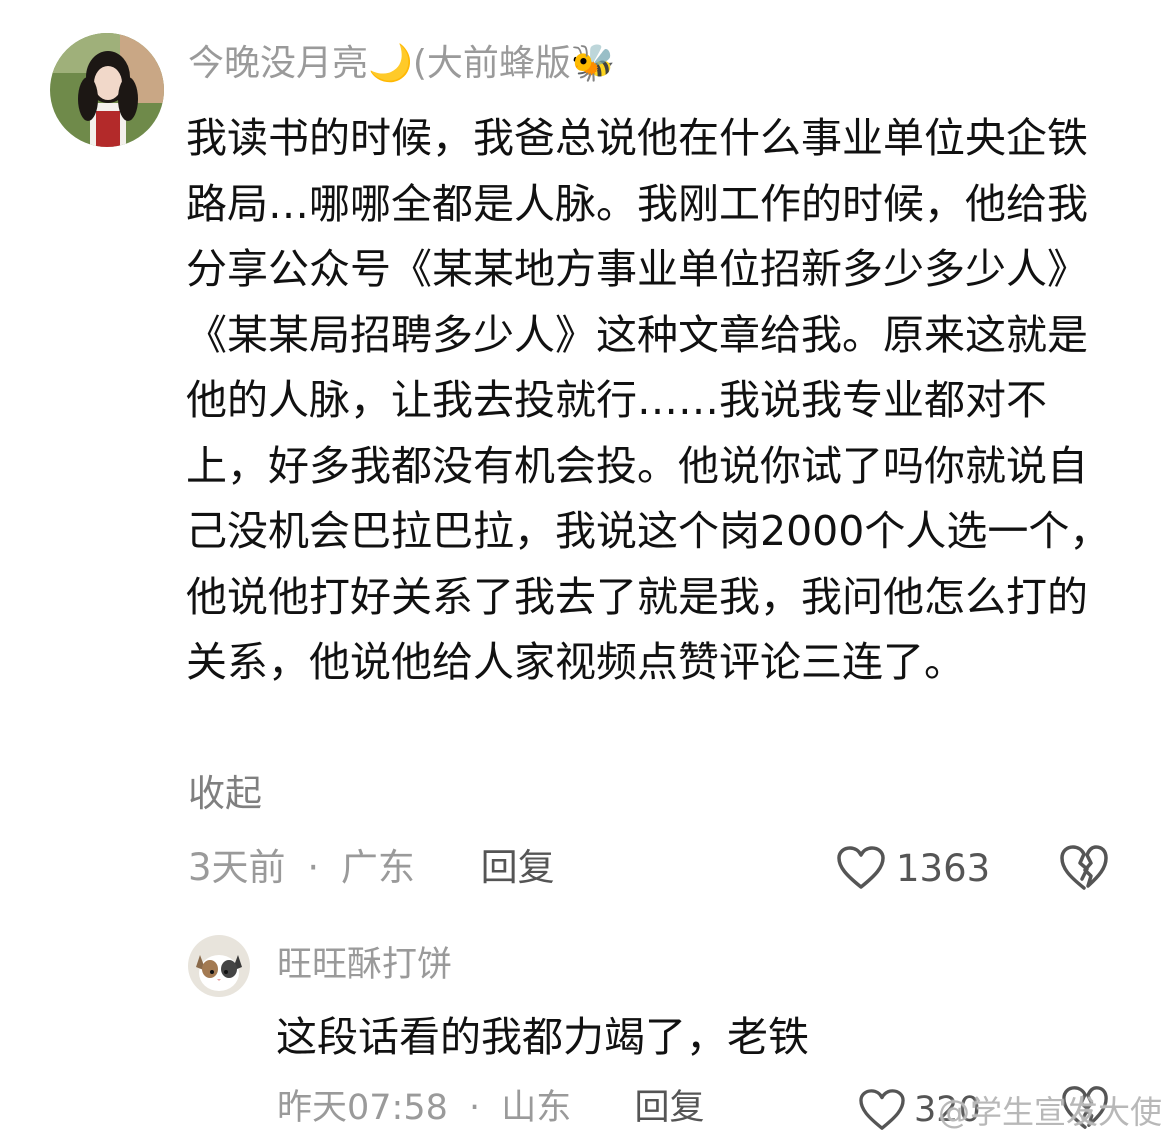 The width and height of the screenshot is (1169, 1142). What do you see at coordinates (364, 965) in the screenshot?
I see `username: 旺旺酥打饼` at bounding box center [364, 965].